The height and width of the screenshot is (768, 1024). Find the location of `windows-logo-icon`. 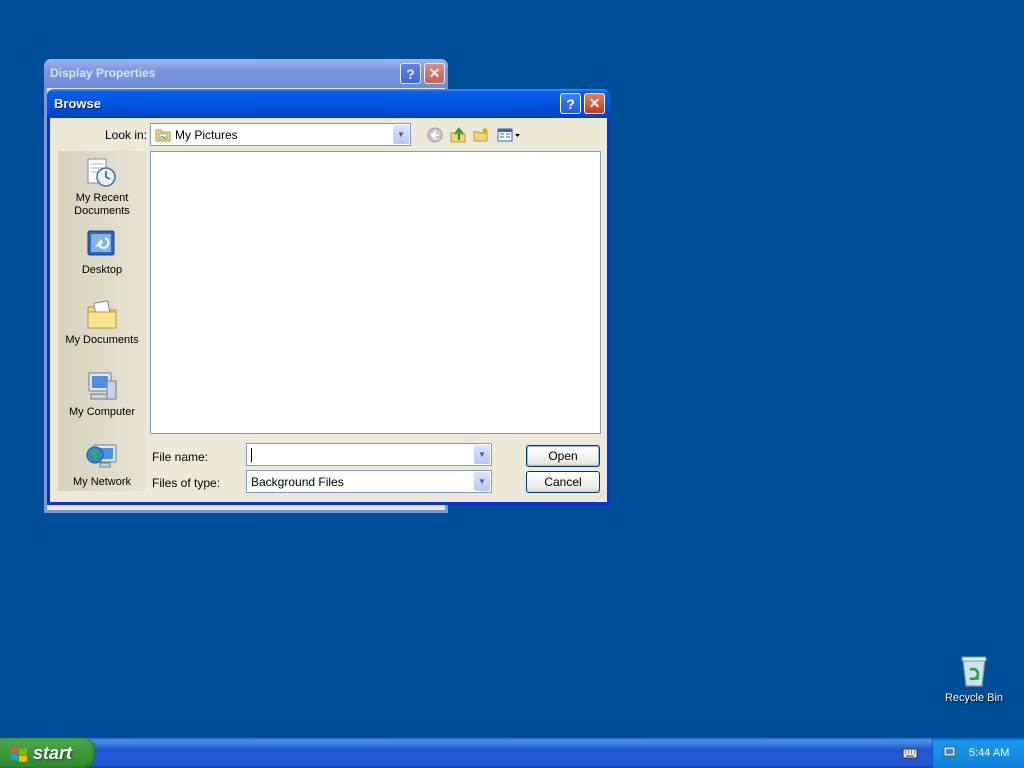

windows-logo-icon is located at coordinates (19, 754).